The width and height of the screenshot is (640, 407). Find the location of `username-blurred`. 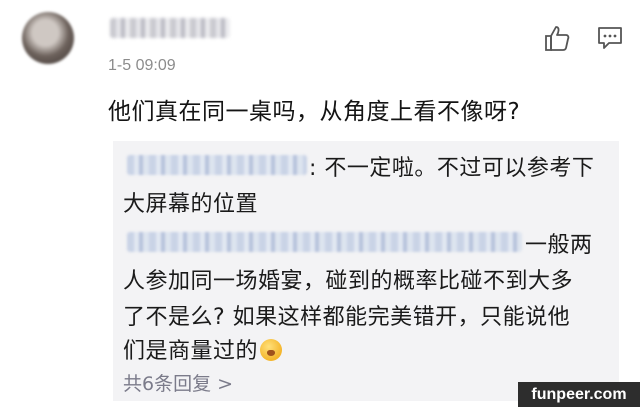

username-blurred is located at coordinates (170, 28).